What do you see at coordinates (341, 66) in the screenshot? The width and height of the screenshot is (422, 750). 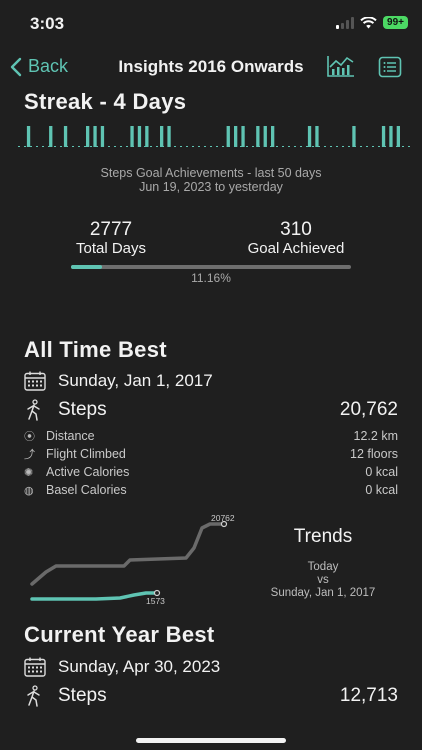 I see `chart-icon` at bounding box center [341, 66].